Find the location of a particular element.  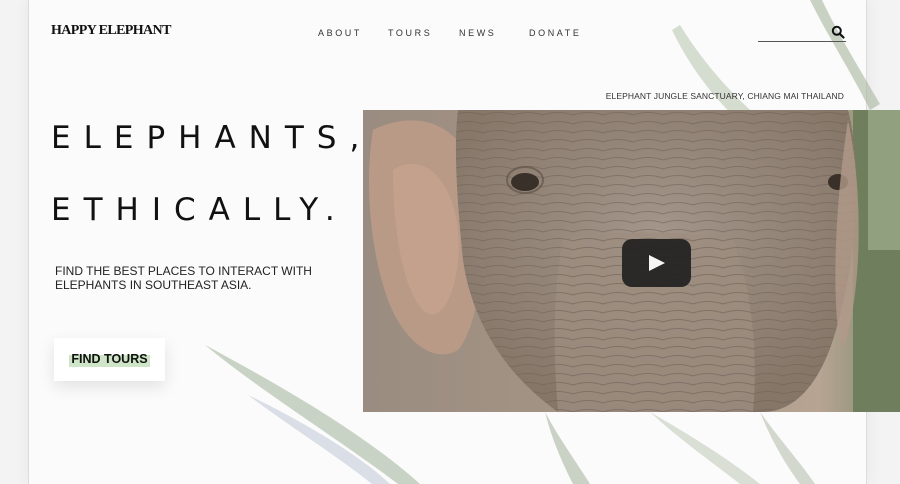

nav-donate: DONATE is located at coordinates (555, 33).